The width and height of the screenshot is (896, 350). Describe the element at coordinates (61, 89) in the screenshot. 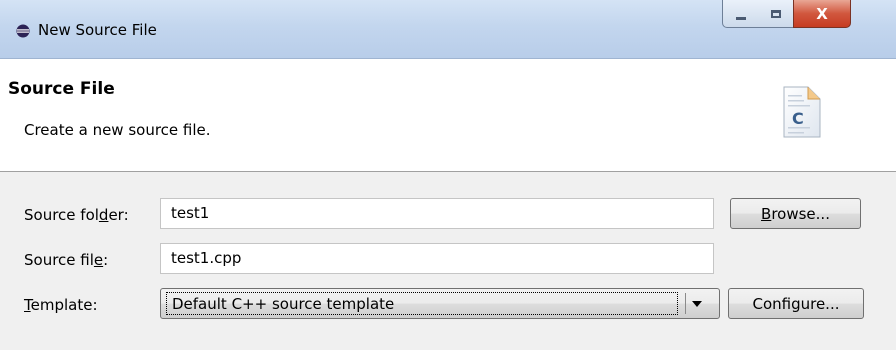

I see `page-title: Source File` at that location.